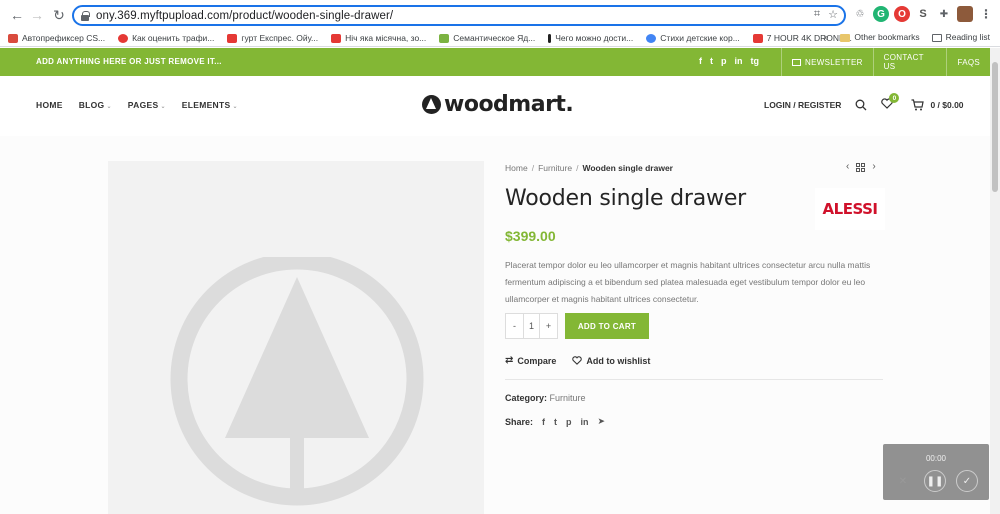 The width and height of the screenshot is (1000, 514). Describe the element at coordinates (37, 15) in the screenshot. I see `forward-arrow-icon: →` at that location.